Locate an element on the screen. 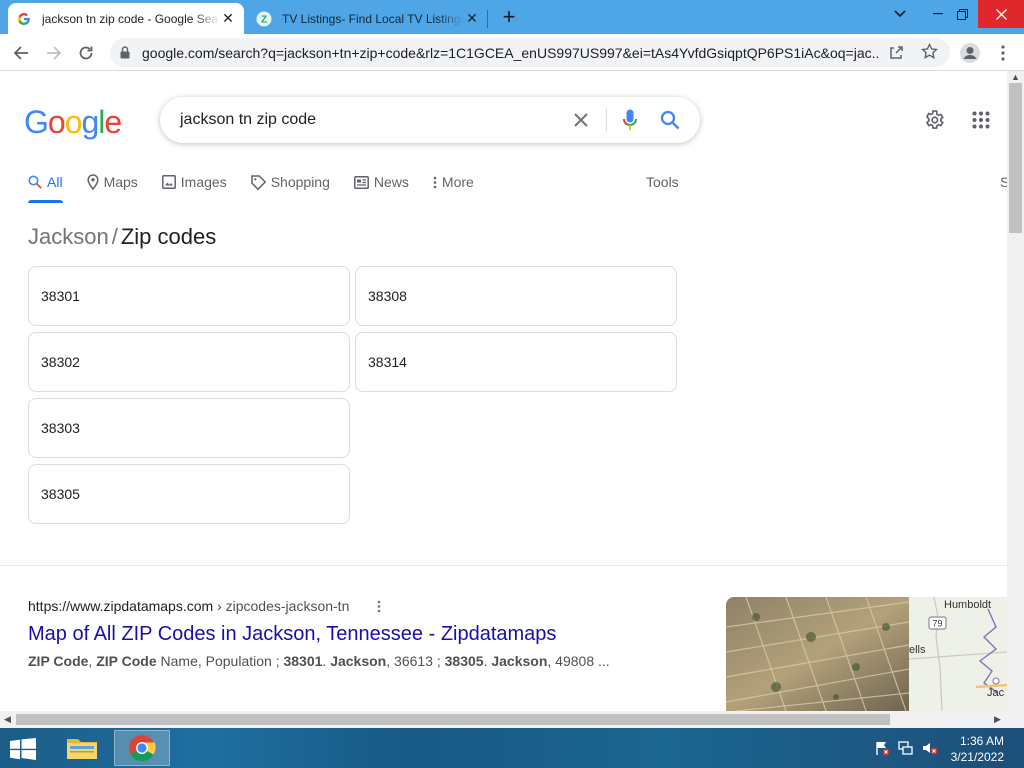  tab-separator is located at coordinates (487, 19).